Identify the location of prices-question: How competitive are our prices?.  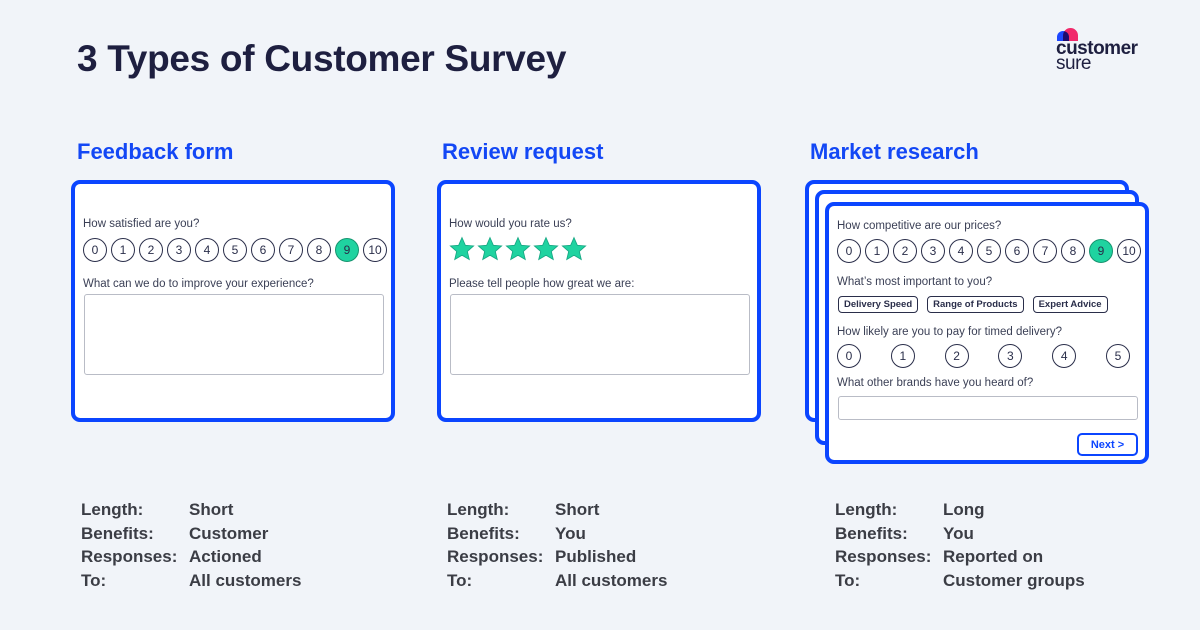
(919, 226).